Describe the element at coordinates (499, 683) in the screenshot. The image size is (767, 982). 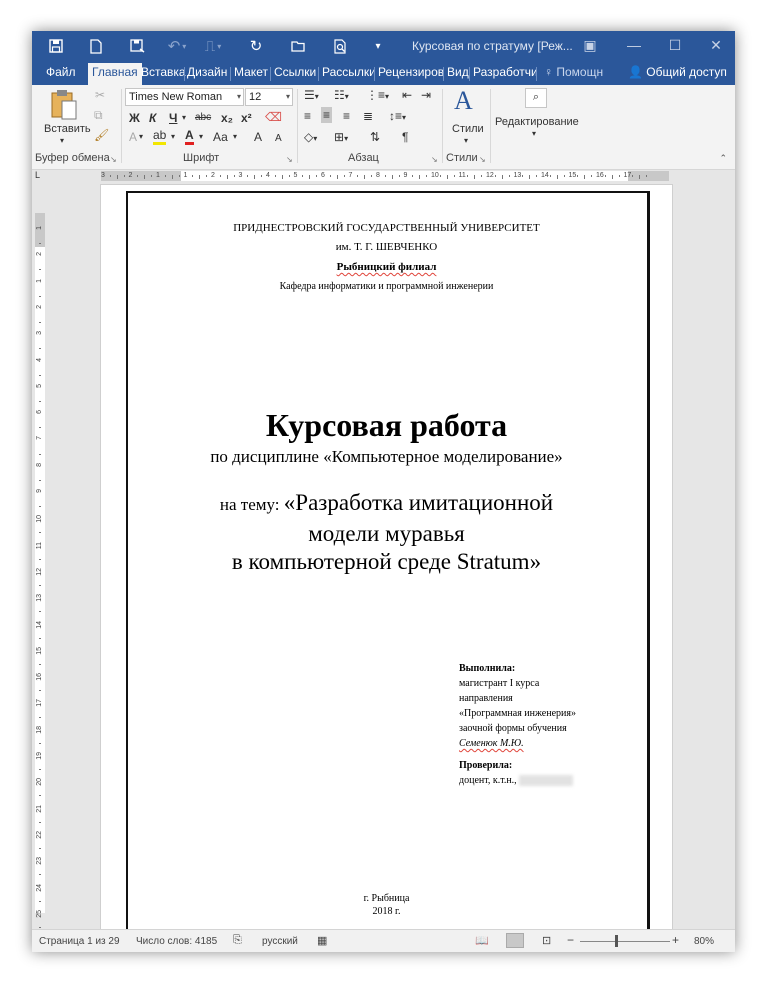
I see `performer-line-1: магистрант I курса` at that location.